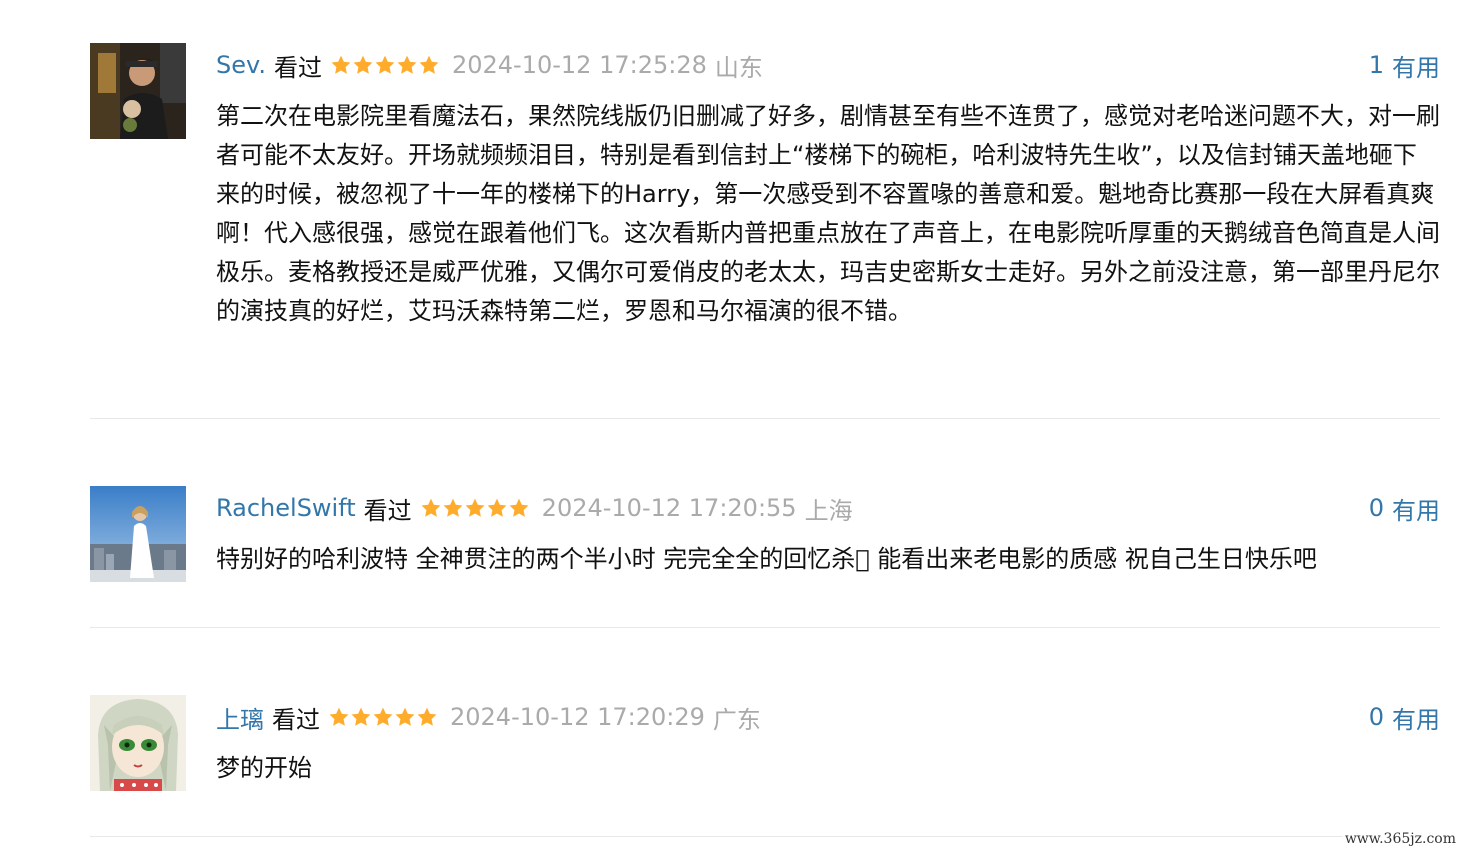 This screenshot has height=856, width=1467. Describe the element at coordinates (579, 65) in the screenshot. I see `comment-time: 2024-10-12 17:25:28` at that location.